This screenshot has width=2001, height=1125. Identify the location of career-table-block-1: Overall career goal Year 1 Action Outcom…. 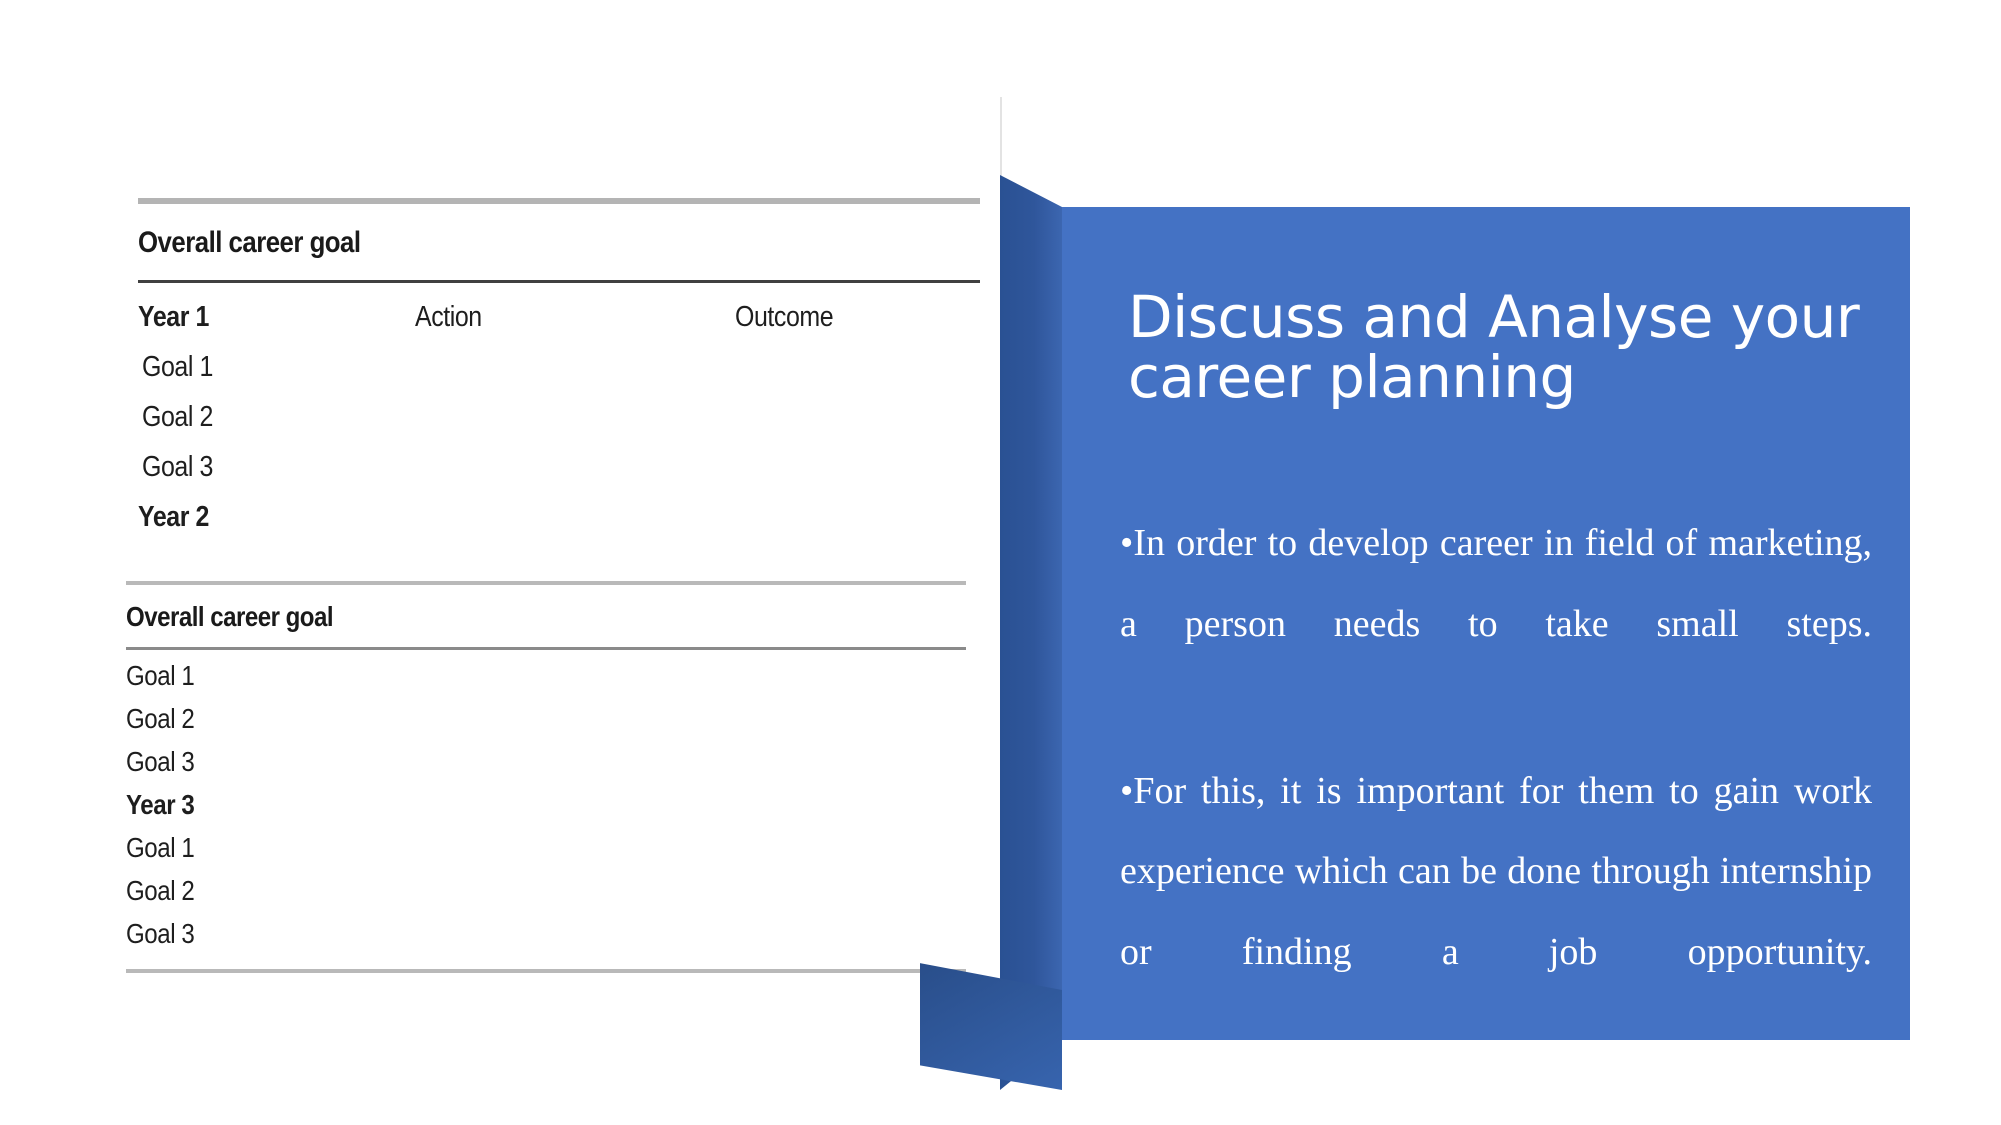
(559, 374).